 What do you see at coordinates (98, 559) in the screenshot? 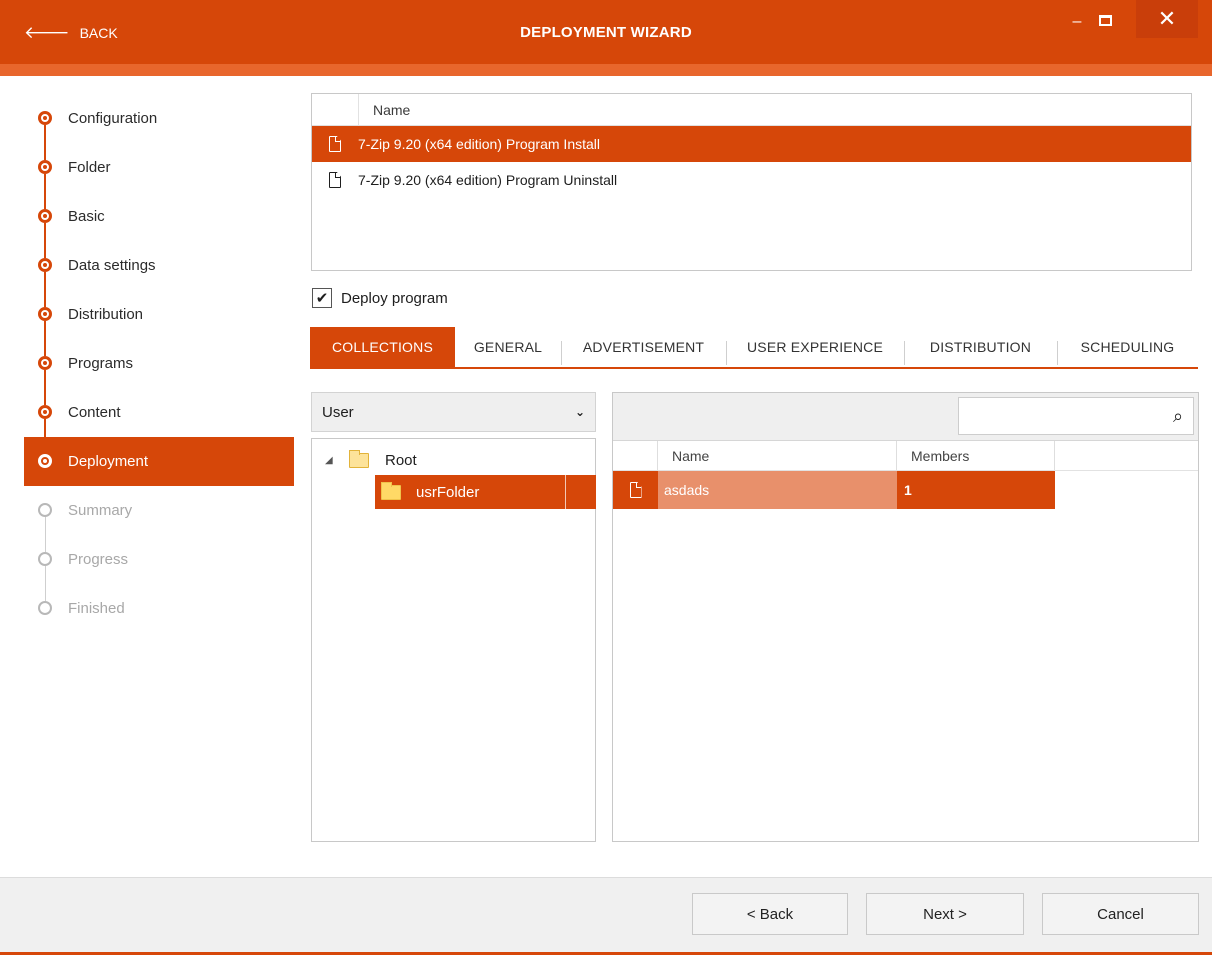
I see `step-label: Progress` at bounding box center [98, 559].